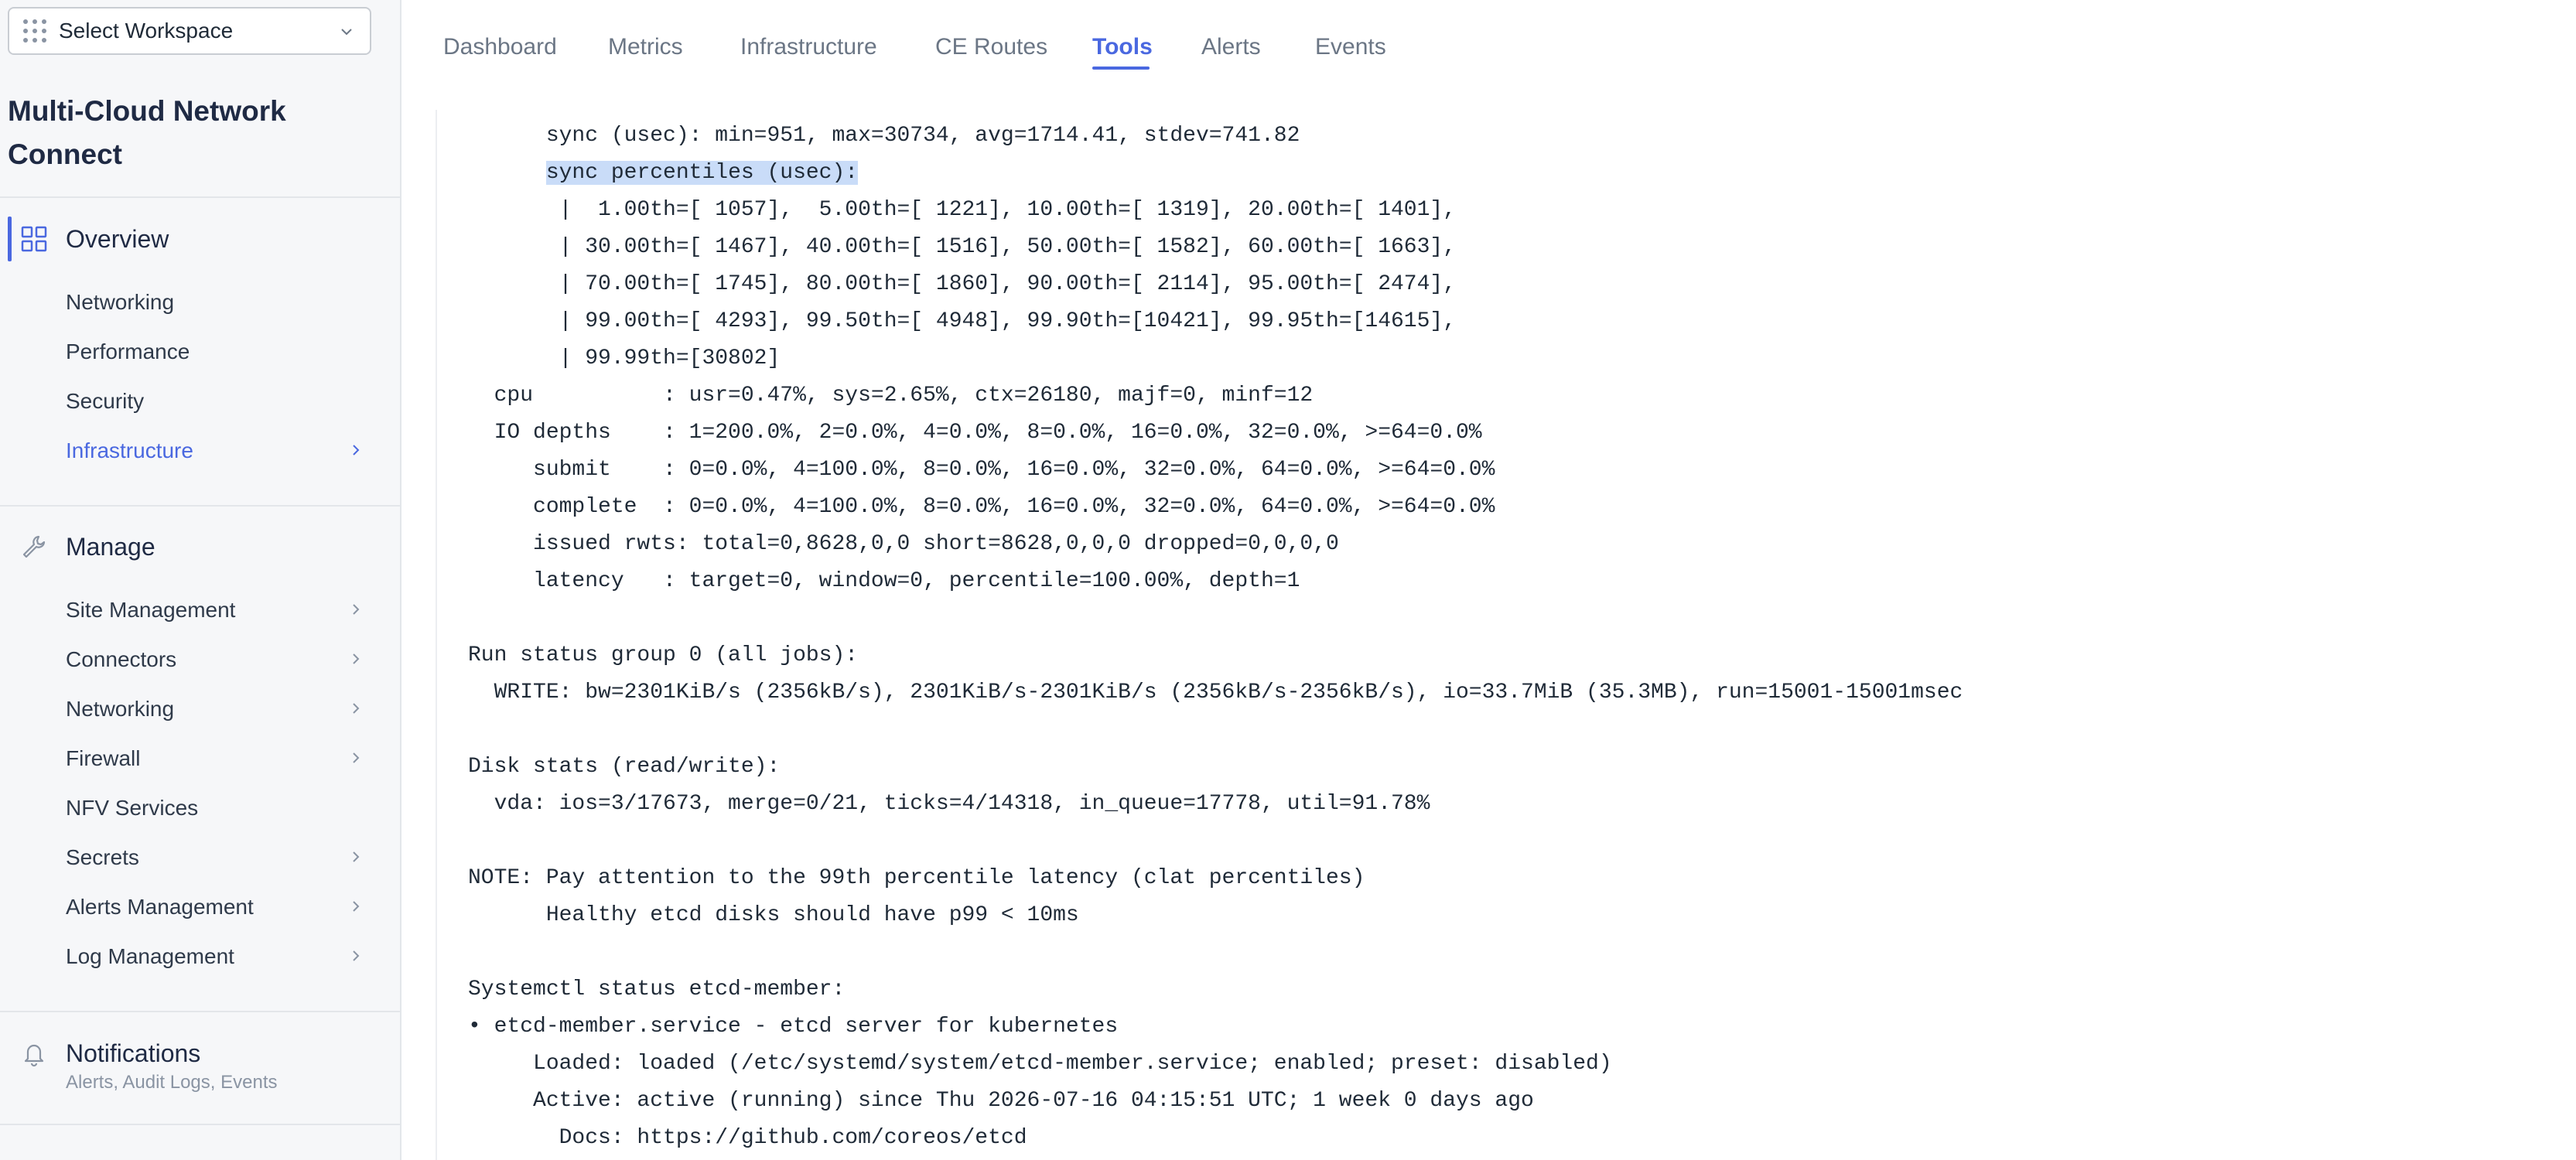  I want to click on sidebar-item-label: Log Management, so click(150, 956).